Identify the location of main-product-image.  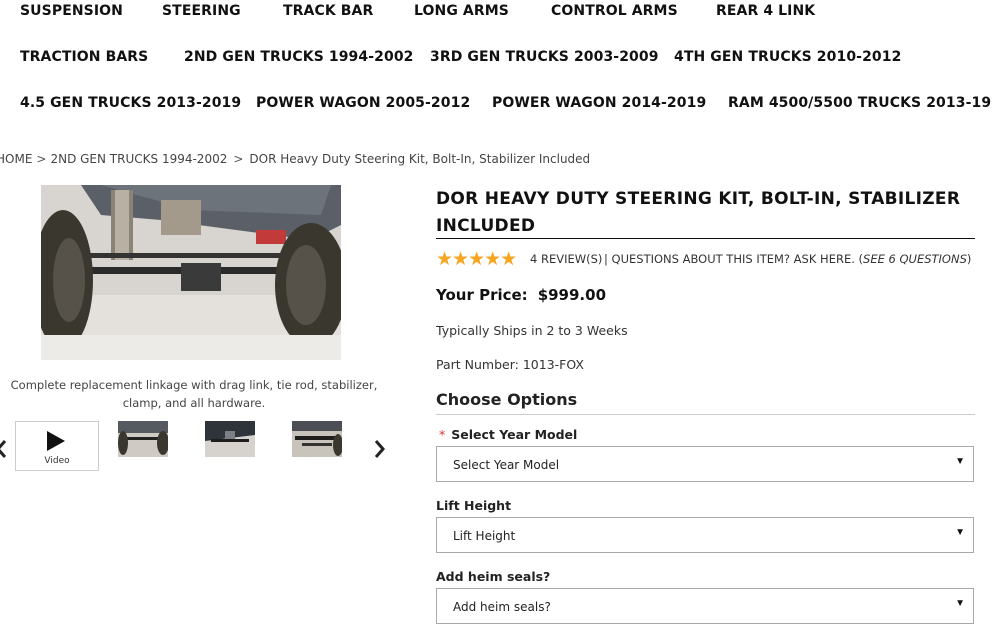
(191, 272).